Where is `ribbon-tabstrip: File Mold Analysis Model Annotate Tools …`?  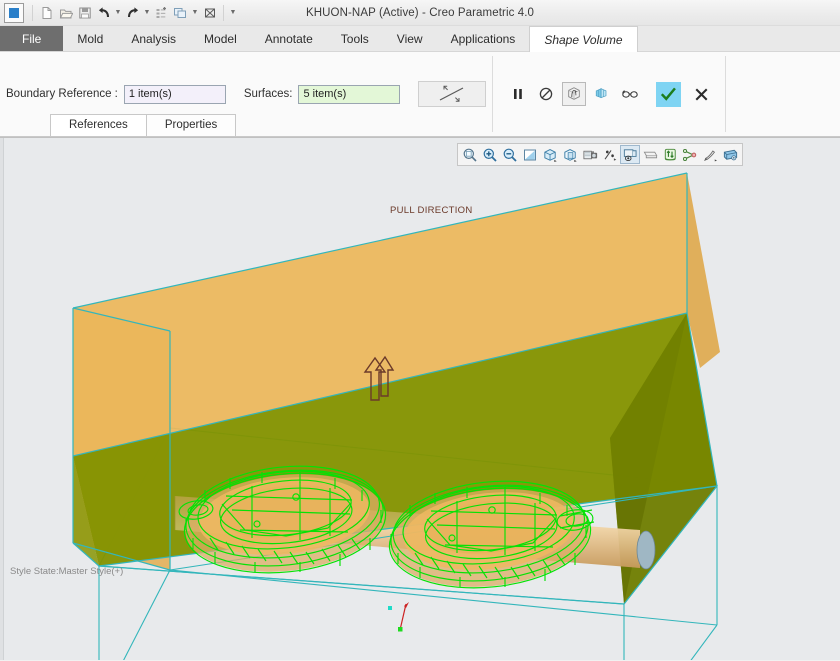 ribbon-tabstrip: File Mold Analysis Model Annotate Tools … is located at coordinates (420, 39).